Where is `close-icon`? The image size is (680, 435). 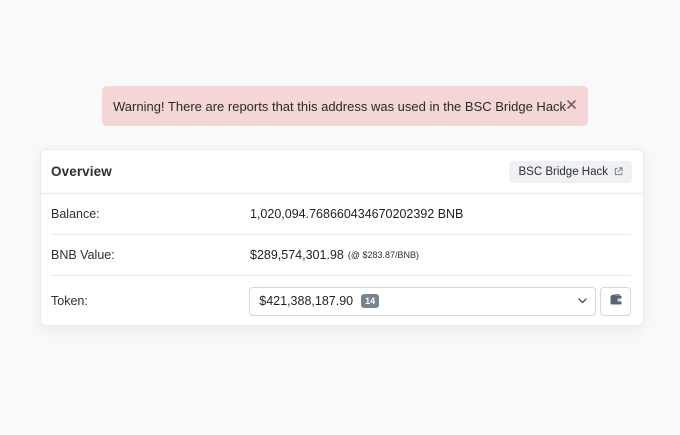
close-icon is located at coordinates (571, 104).